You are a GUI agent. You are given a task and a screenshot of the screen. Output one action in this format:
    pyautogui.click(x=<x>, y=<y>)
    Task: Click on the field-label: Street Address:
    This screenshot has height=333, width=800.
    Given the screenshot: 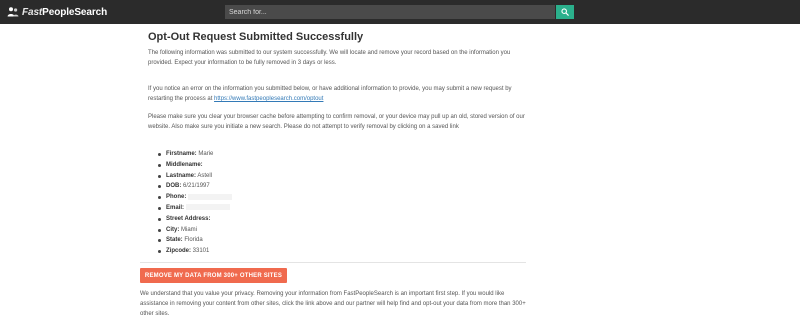 What is the action you would take?
    pyautogui.click(x=188, y=218)
    